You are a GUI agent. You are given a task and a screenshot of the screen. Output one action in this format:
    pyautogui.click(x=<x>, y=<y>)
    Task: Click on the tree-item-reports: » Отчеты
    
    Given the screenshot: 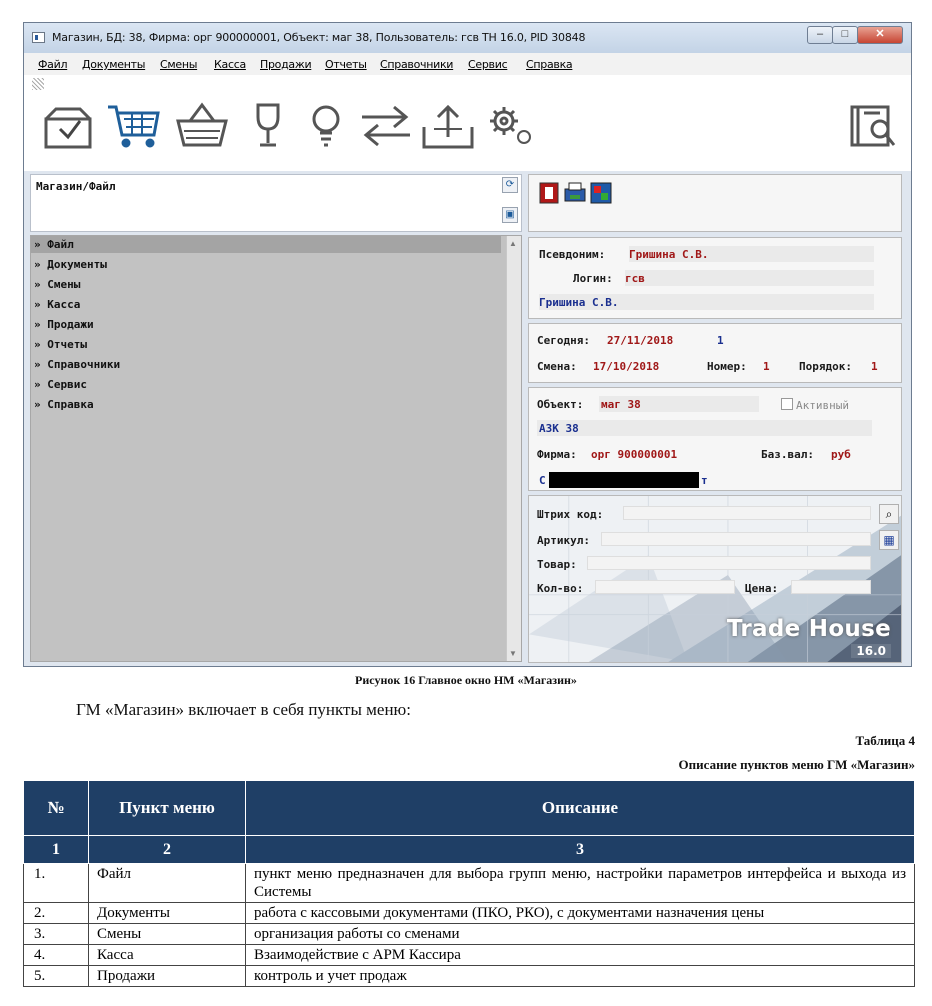 What is the action you would take?
    pyautogui.click(x=60, y=344)
    